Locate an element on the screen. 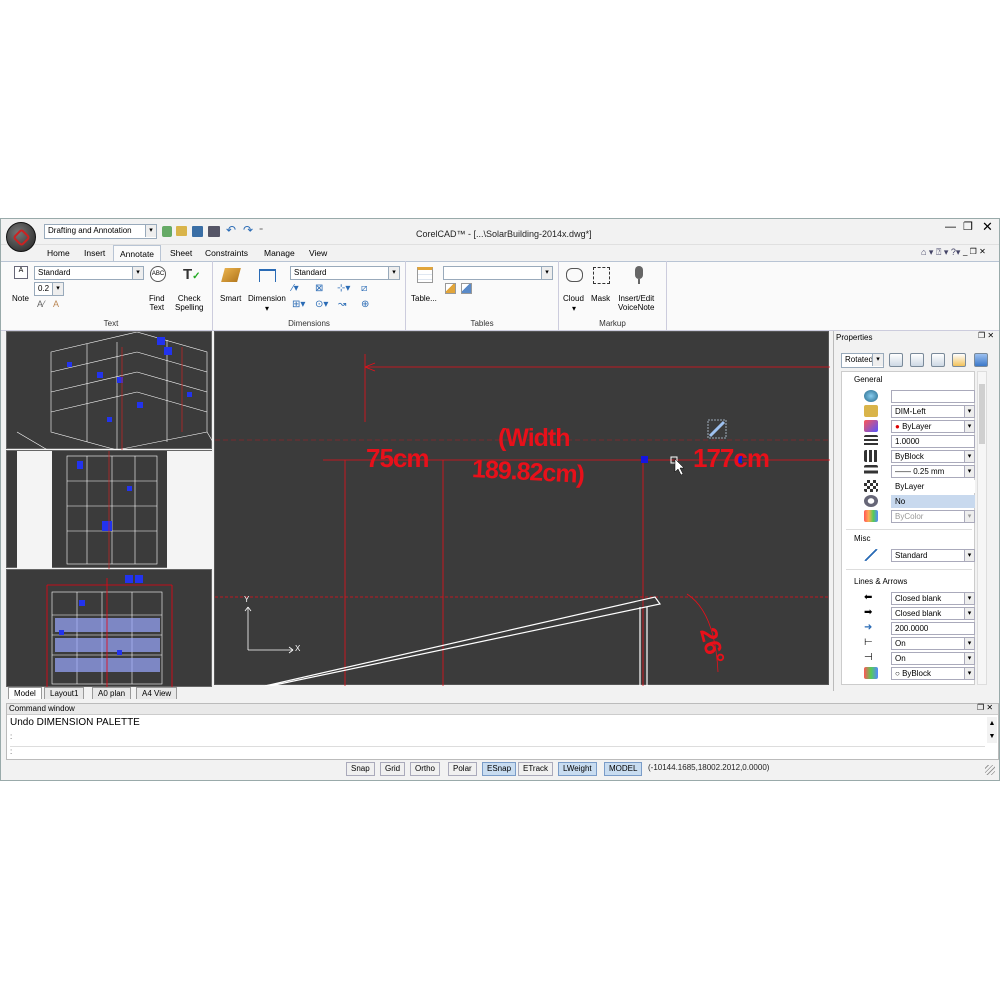 The image size is (1000, 1000). save-icon is located at coordinates (197, 231).